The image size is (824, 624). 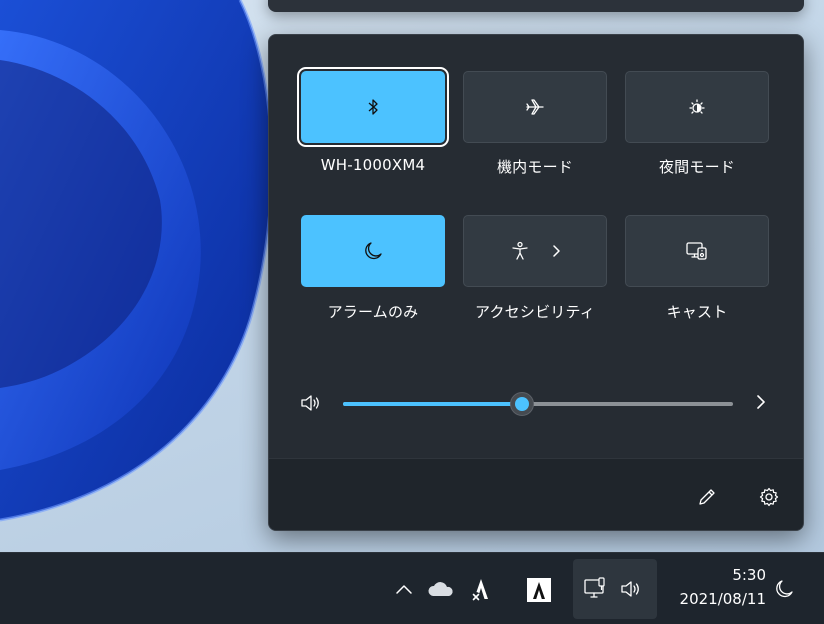 I want to click on tile-label-airplane-mode: 機内モード, so click(x=534, y=167).